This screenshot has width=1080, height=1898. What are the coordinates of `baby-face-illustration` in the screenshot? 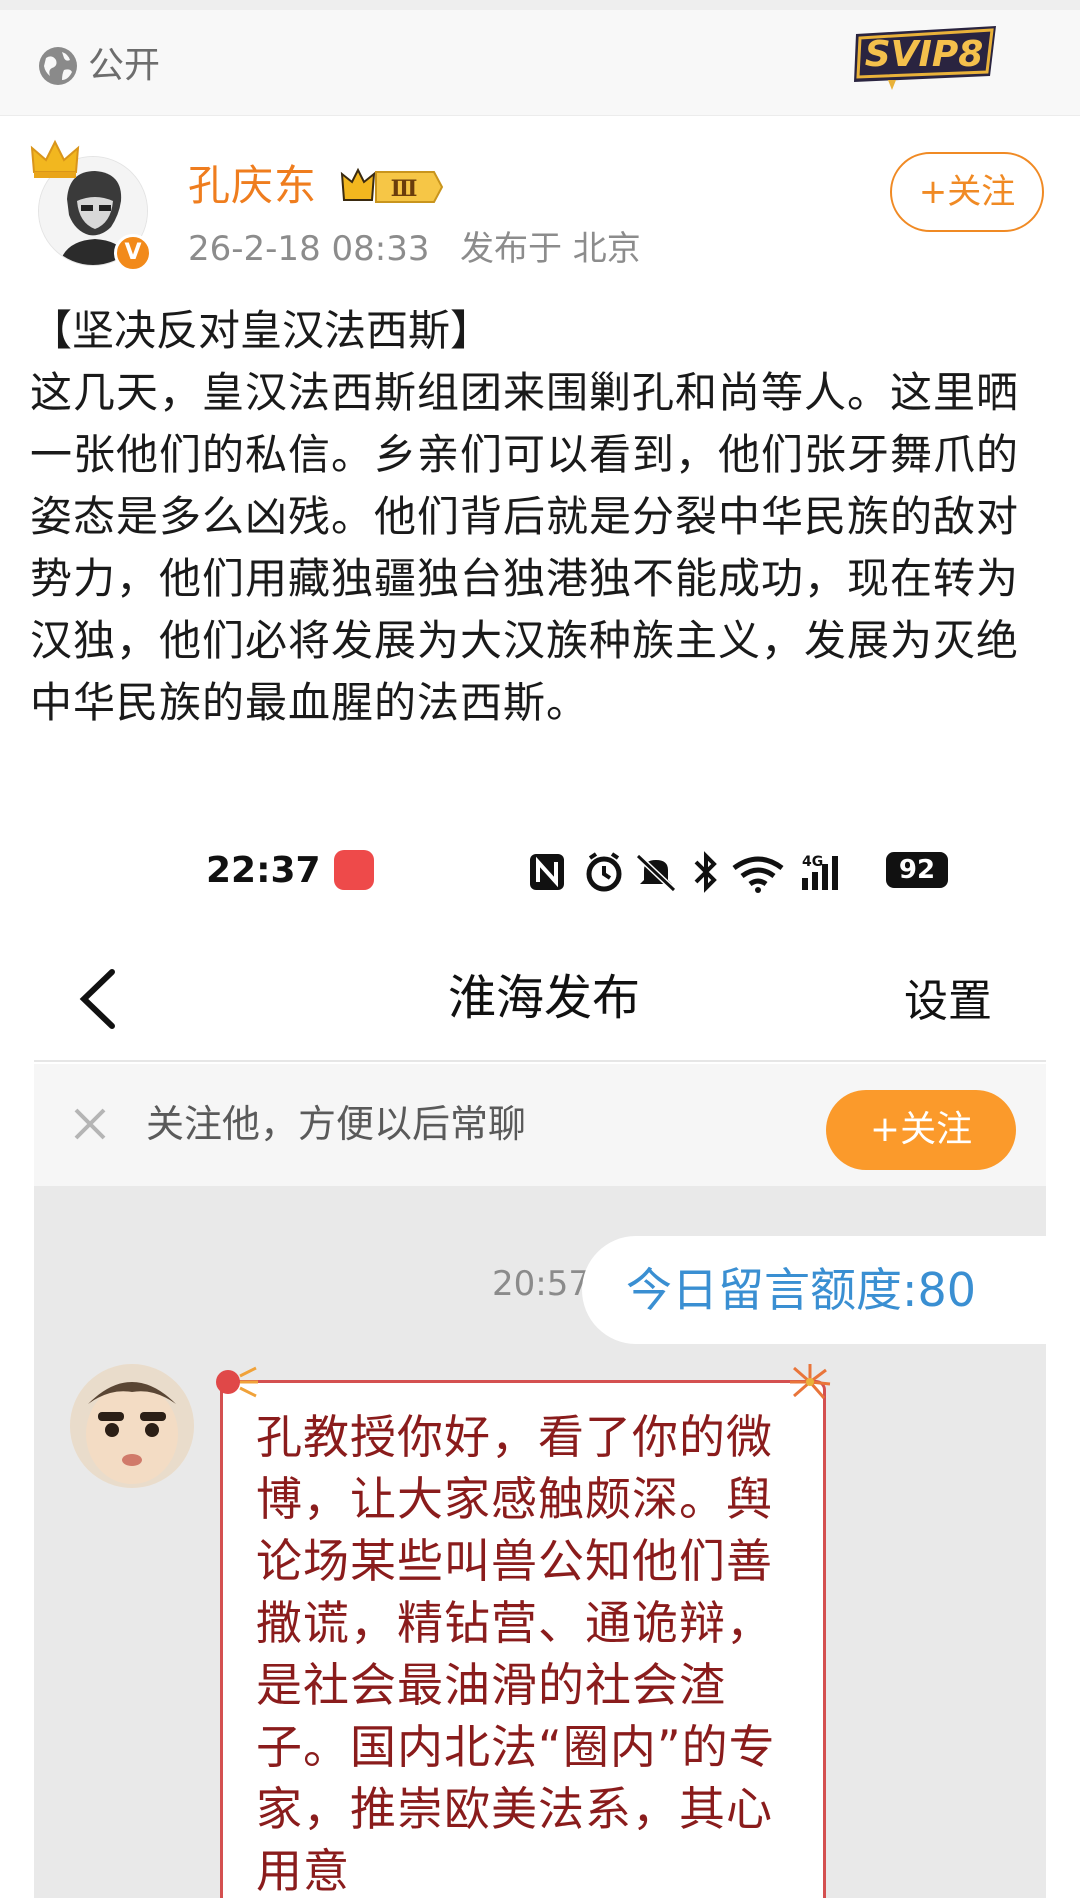 It's located at (132, 1426).